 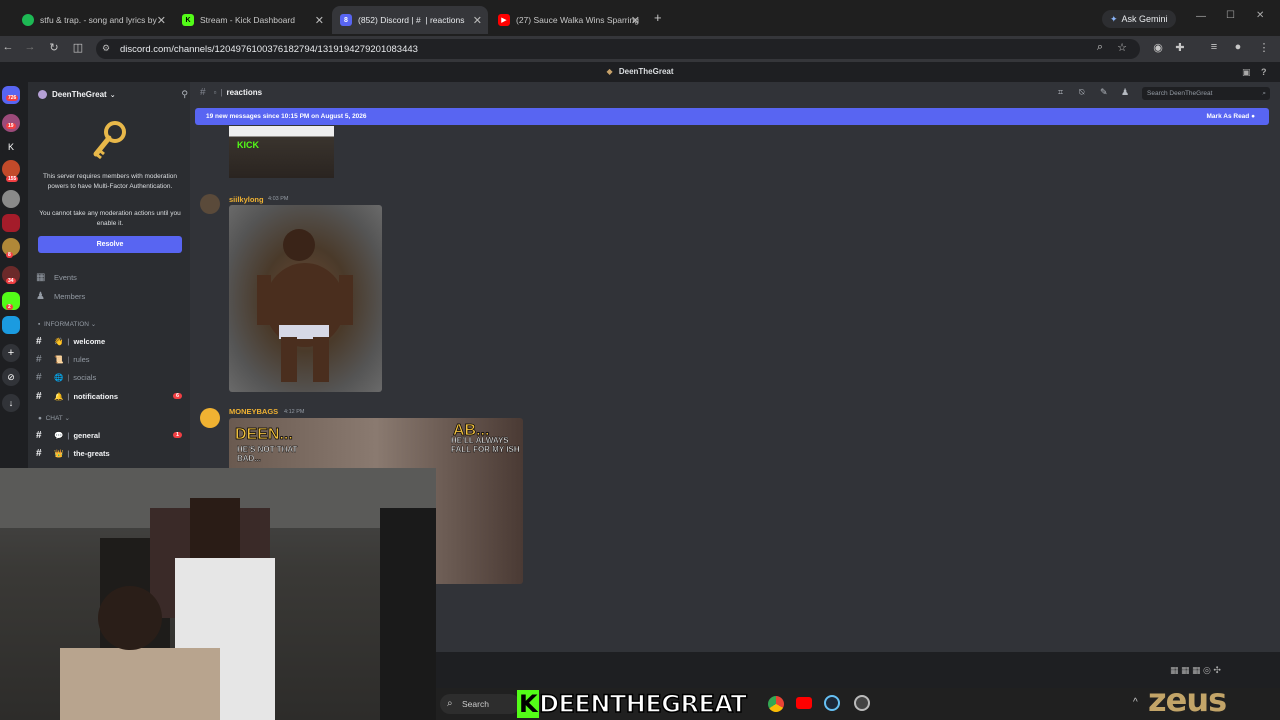 What do you see at coordinates (109, 141) in the screenshot?
I see `key-icon` at bounding box center [109, 141].